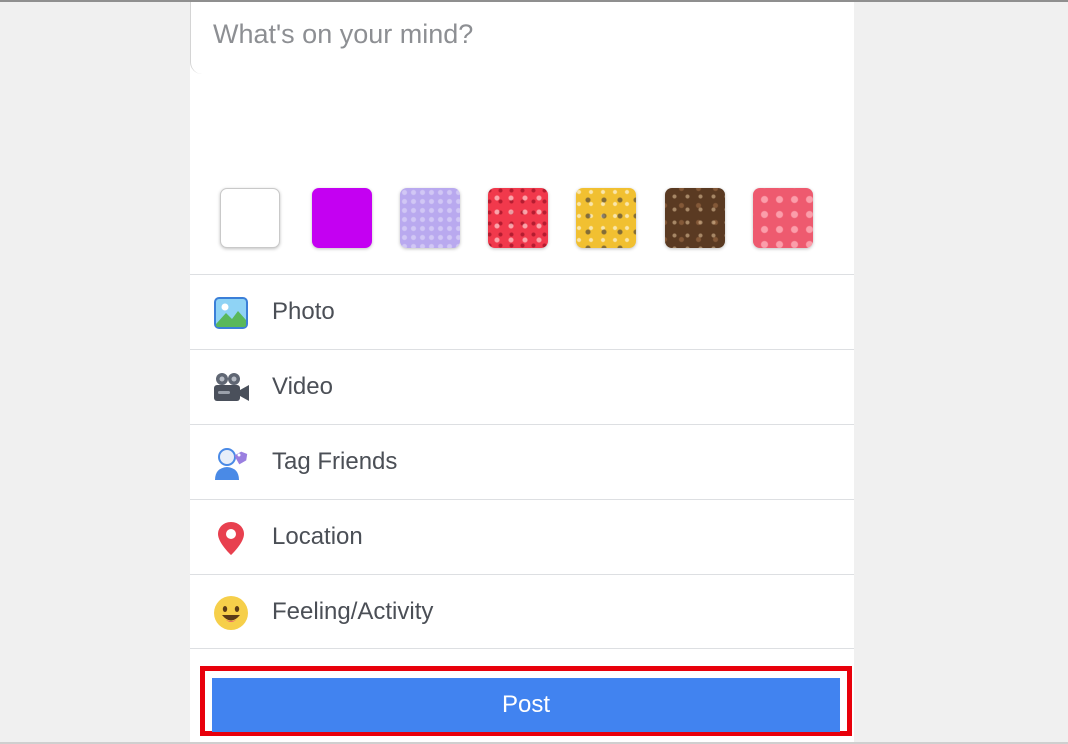 Image resolution: width=1068 pixels, height=744 pixels. Describe the element at coordinates (783, 218) in the screenshot. I see `background-swatch-pink` at that location.